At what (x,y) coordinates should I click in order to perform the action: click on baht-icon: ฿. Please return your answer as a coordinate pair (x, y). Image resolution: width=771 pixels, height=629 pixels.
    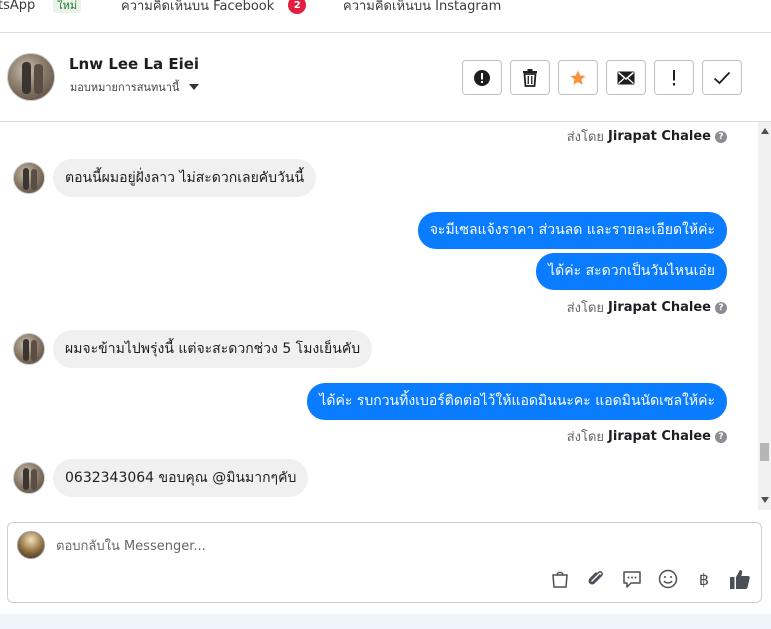
    Looking at the image, I should click on (704, 579).